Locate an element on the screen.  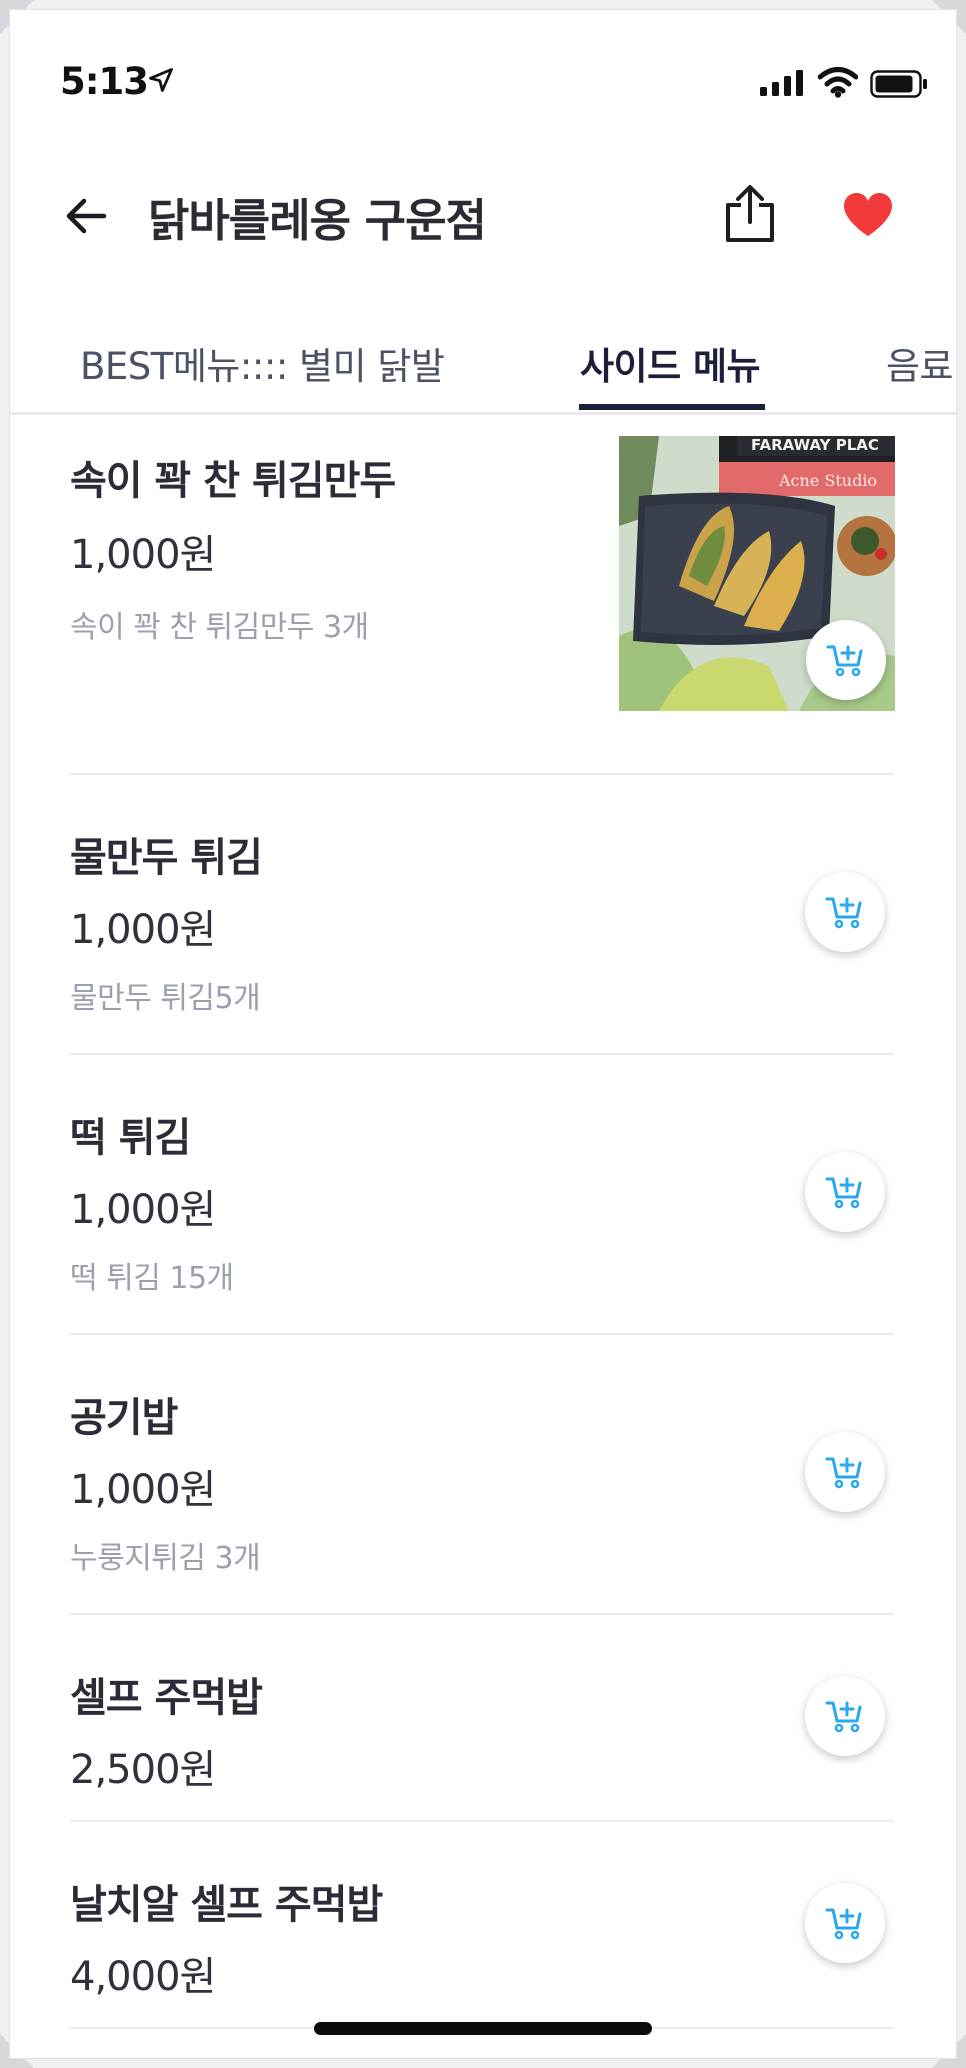
menu-item-name: 속이 꽉 찬 튀김만두 is located at coordinates (233, 481).